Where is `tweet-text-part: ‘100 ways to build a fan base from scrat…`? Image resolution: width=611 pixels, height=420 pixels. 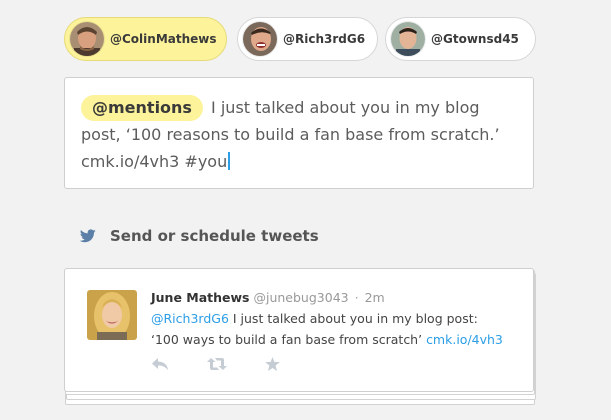 tweet-text-part: ‘100 ways to build a fan base from scrat… is located at coordinates (289, 339).